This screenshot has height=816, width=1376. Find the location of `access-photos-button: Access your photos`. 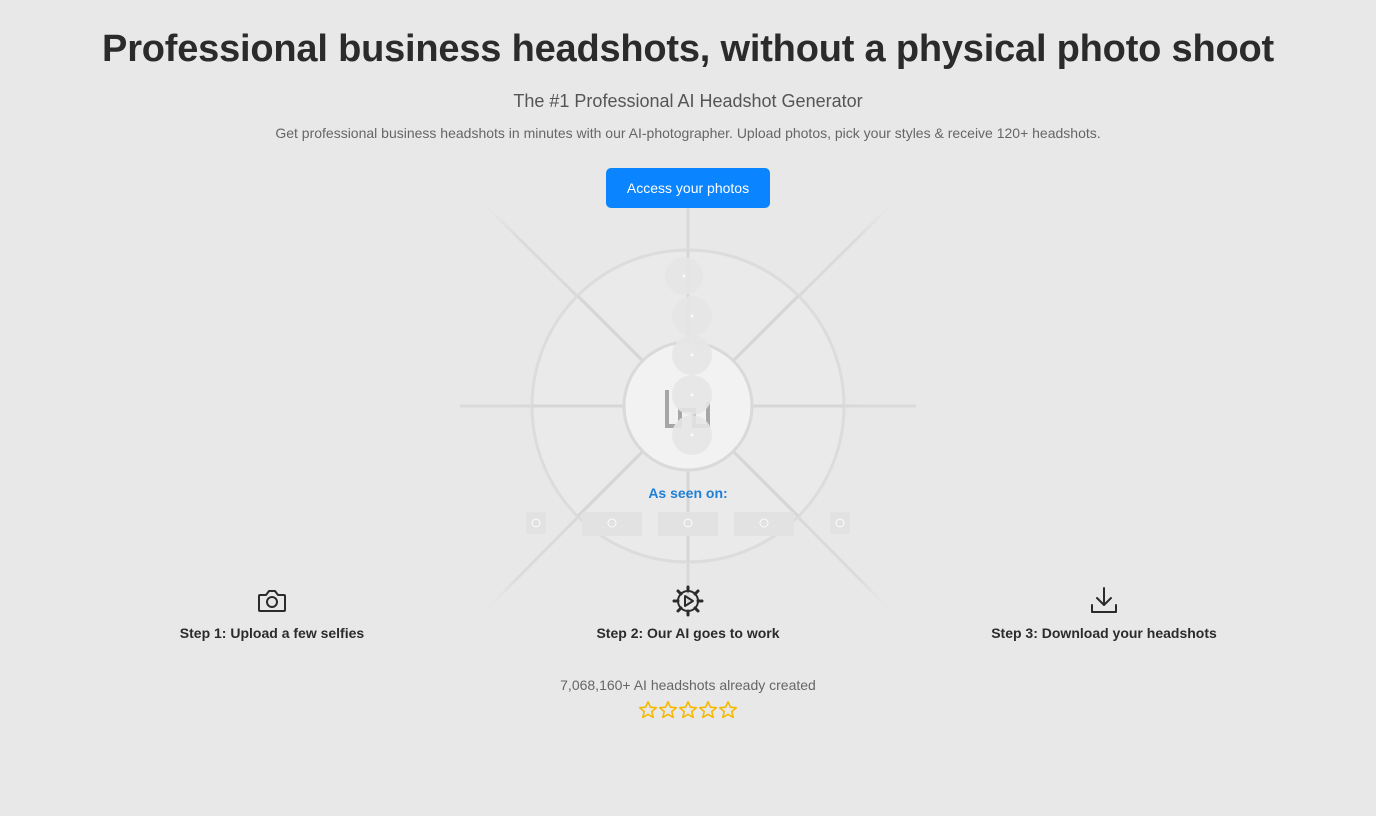

access-photos-button: Access your photos is located at coordinates (688, 188).